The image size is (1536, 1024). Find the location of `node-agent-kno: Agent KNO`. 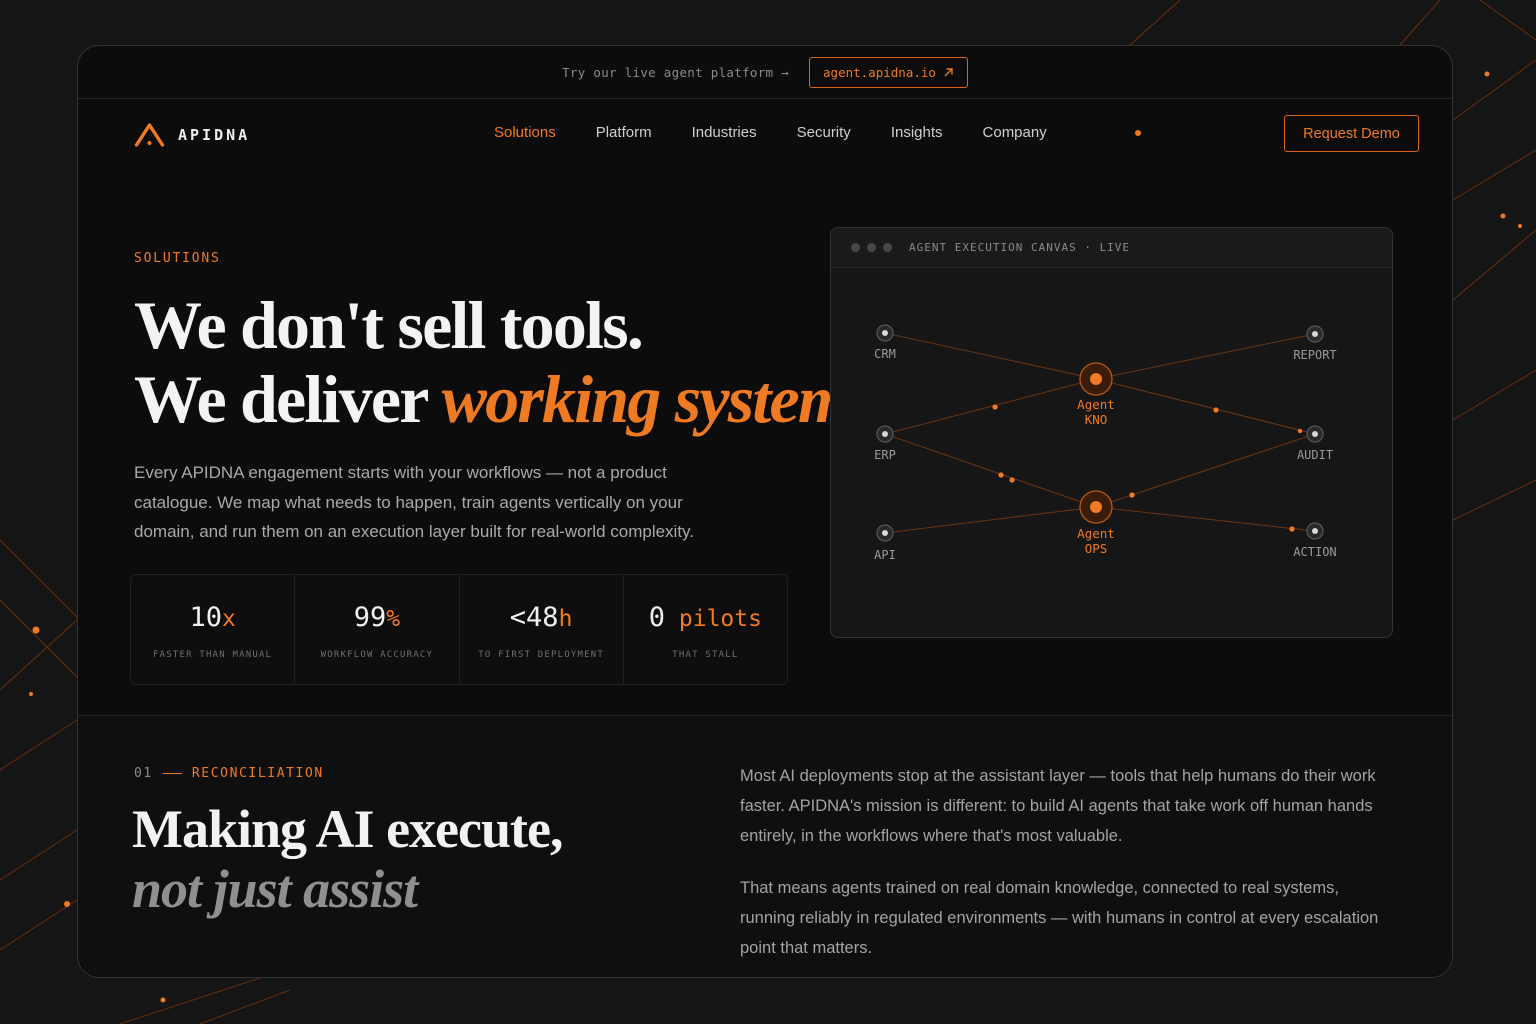

node-agent-kno: Agent KNO is located at coordinates (1096, 394).